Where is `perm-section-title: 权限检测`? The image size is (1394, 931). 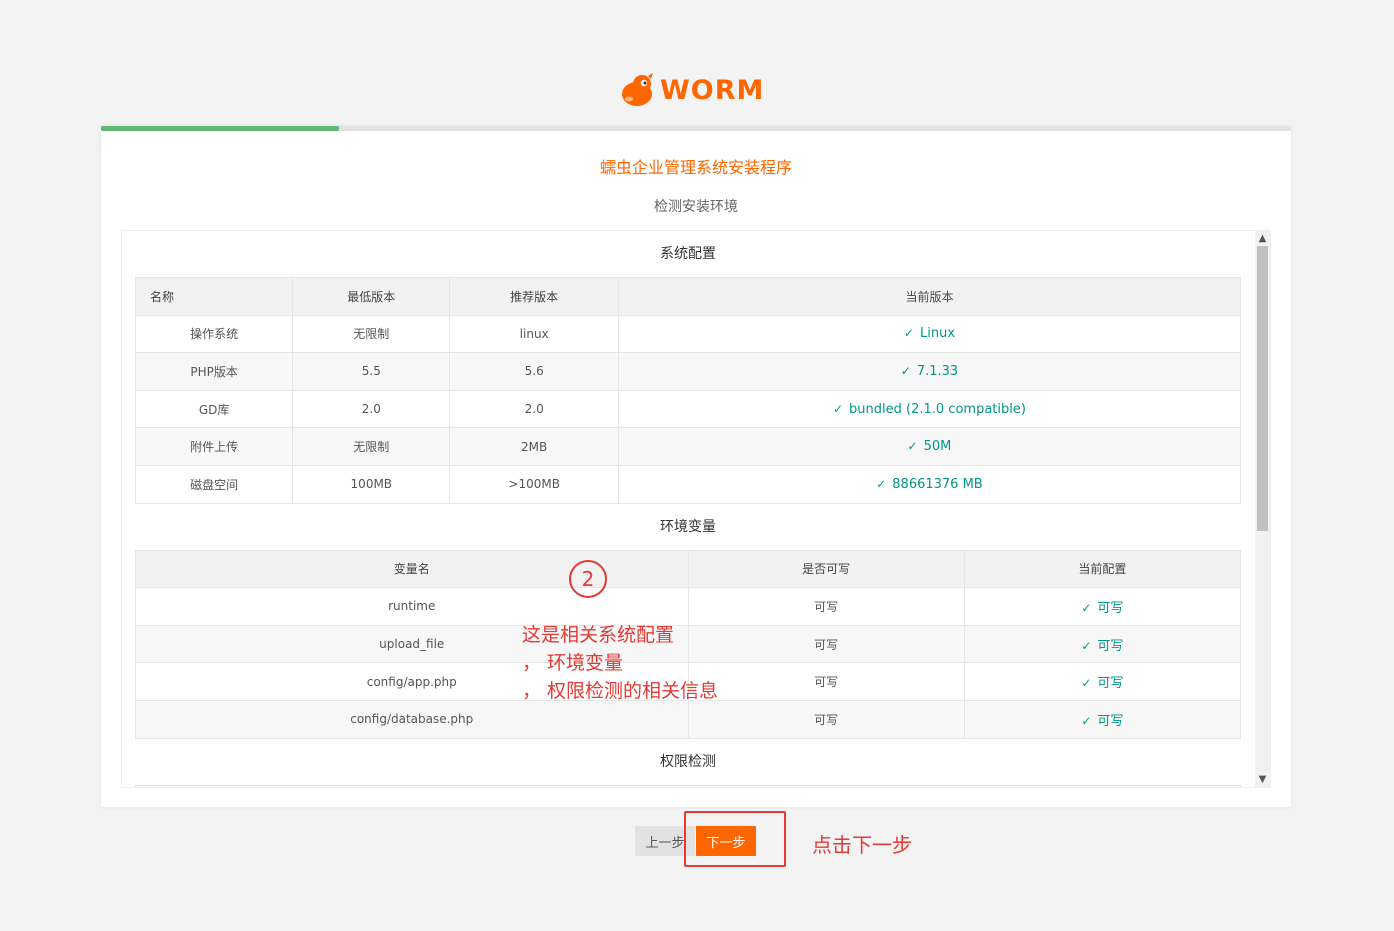
perm-section-title: 权限检测 is located at coordinates (688, 761).